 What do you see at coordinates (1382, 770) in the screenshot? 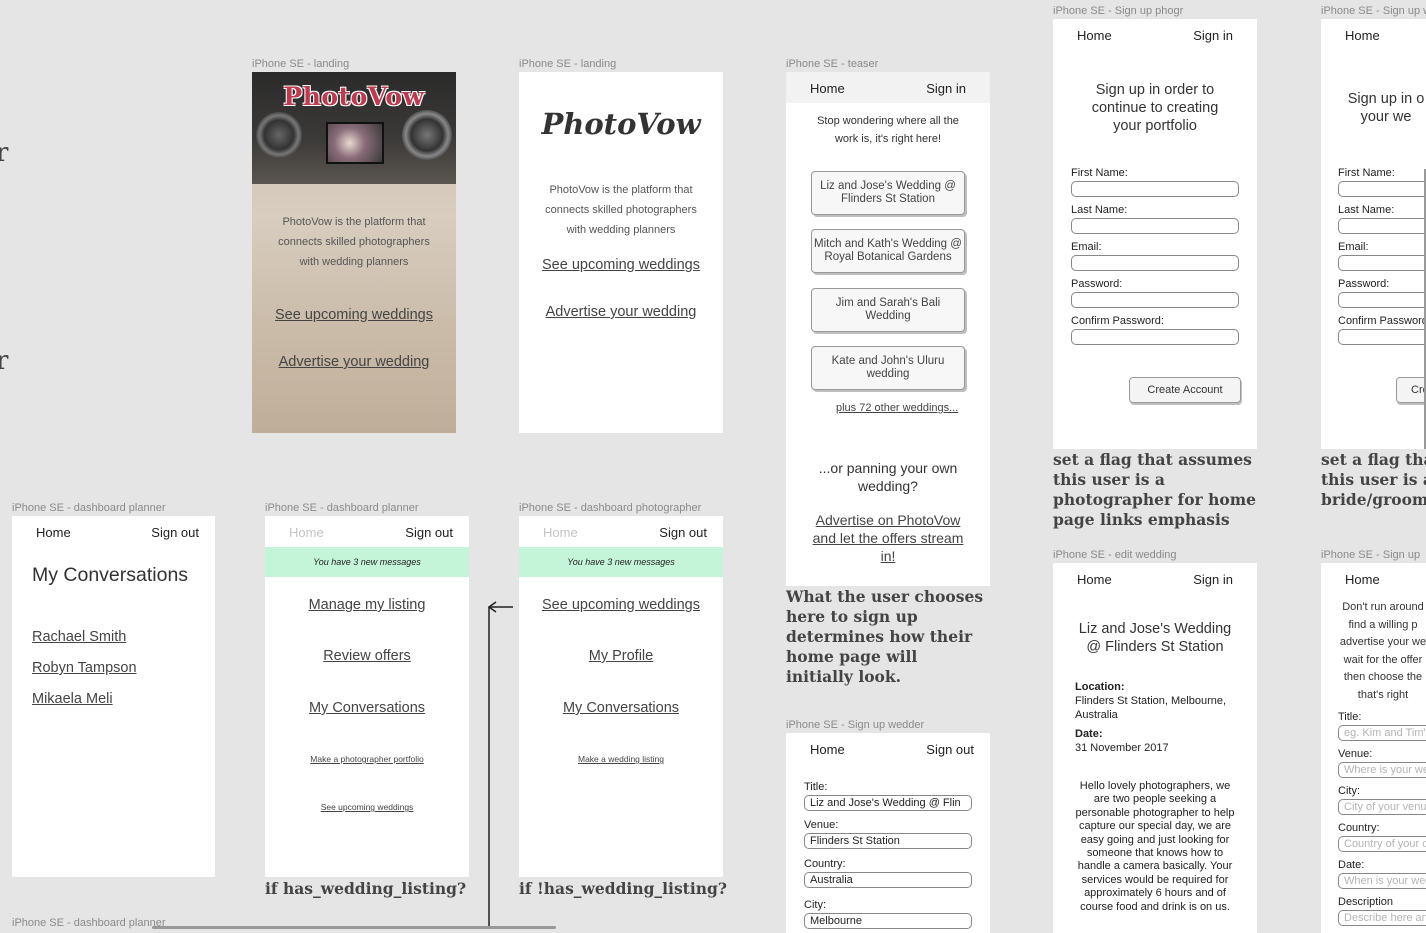
I see `venue-field: Where is your we` at bounding box center [1382, 770].